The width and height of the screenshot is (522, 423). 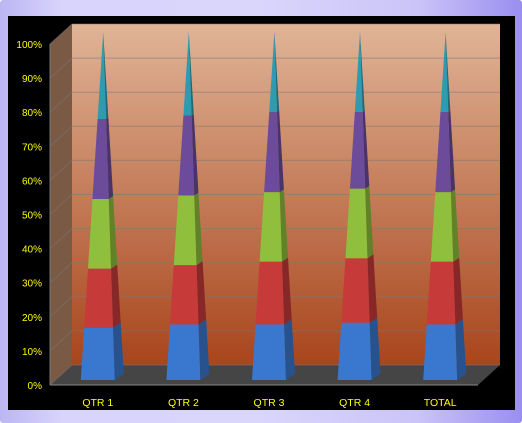 What do you see at coordinates (32, 284) in the screenshot?
I see `y-tick-label: 30%` at bounding box center [32, 284].